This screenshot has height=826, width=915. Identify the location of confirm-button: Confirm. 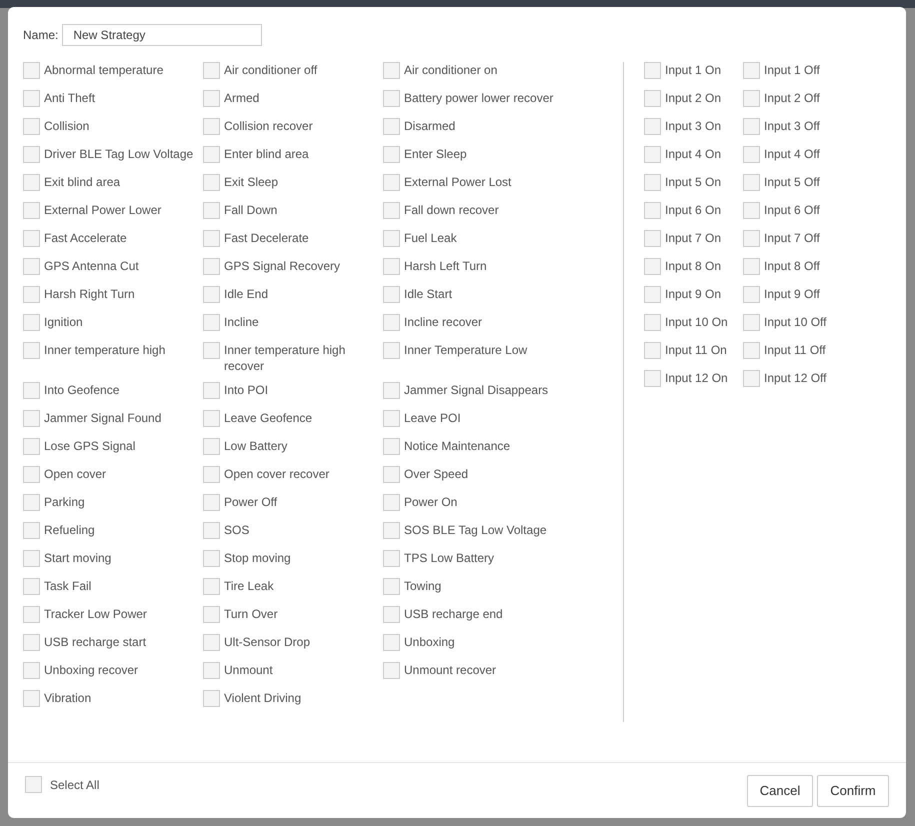
(853, 791).